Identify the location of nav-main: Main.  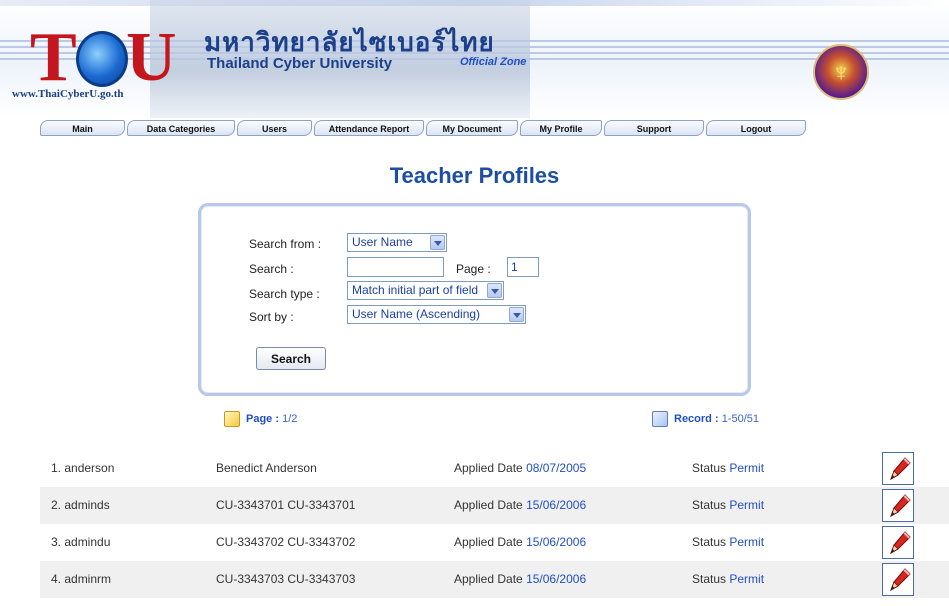
(82, 128).